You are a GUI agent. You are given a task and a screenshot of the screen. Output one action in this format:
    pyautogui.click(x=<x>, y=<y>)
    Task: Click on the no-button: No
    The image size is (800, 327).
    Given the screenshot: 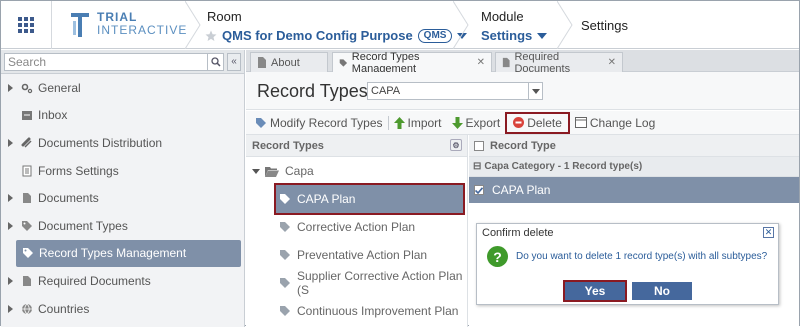 What is the action you would take?
    pyautogui.click(x=662, y=291)
    